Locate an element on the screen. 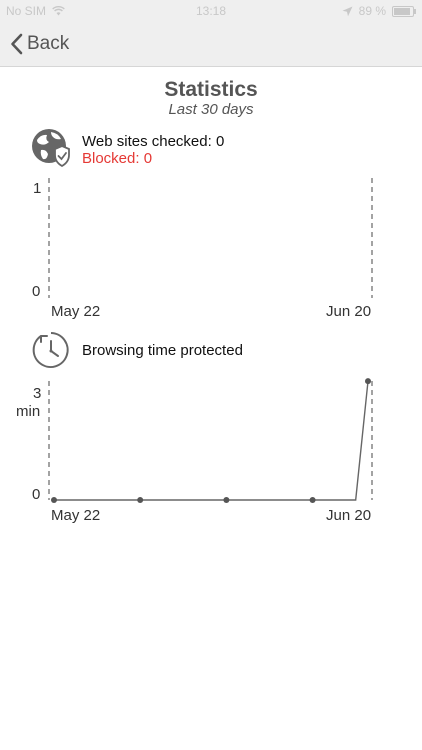  chart2-series-line is located at coordinates (211, 441).